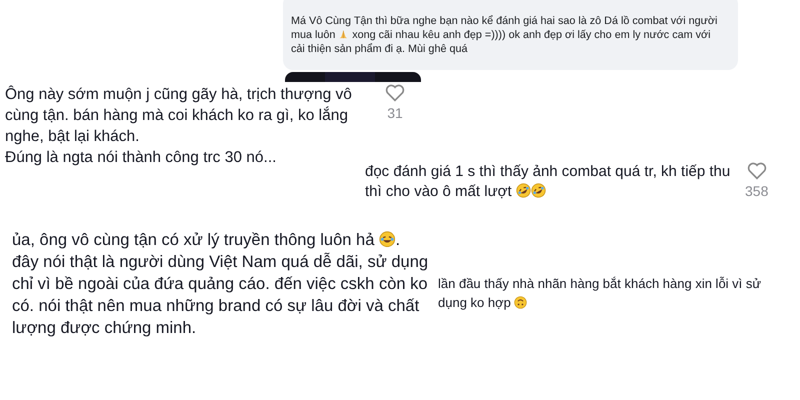 The height and width of the screenshot is (400, 800). I want to click on comment-text: đọc đánh giá 1 s thì thấy ảnh combat quá tr, kh tiếp thu thì cho vào ô mất lượt, so click(548, 182).